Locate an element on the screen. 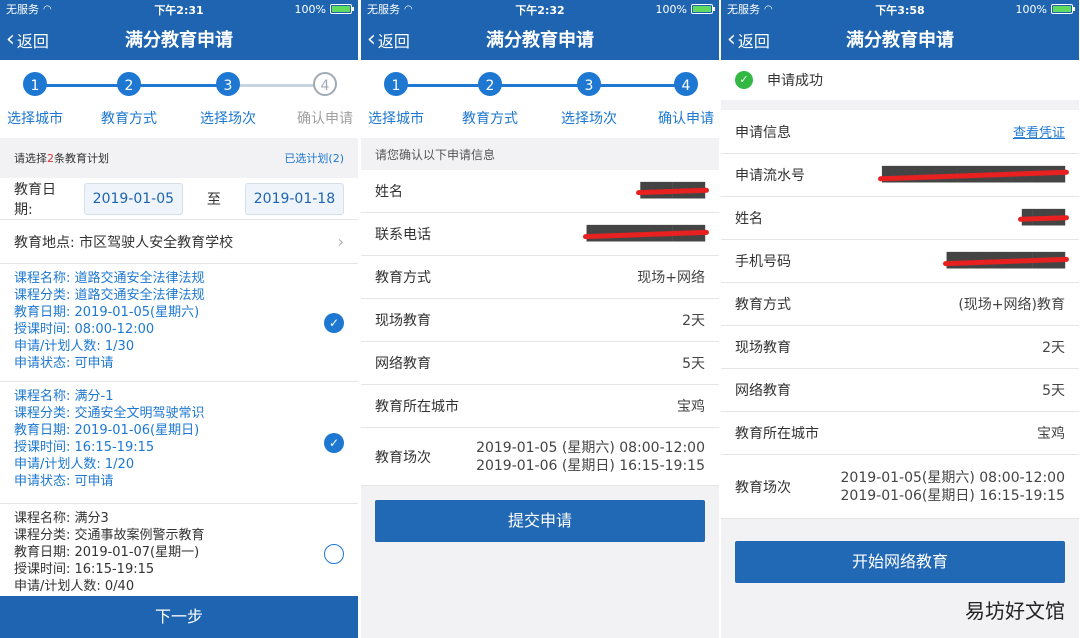 This screenshot has height=638, width=1080. step-number: 2 is located at coordinates (129, 84).